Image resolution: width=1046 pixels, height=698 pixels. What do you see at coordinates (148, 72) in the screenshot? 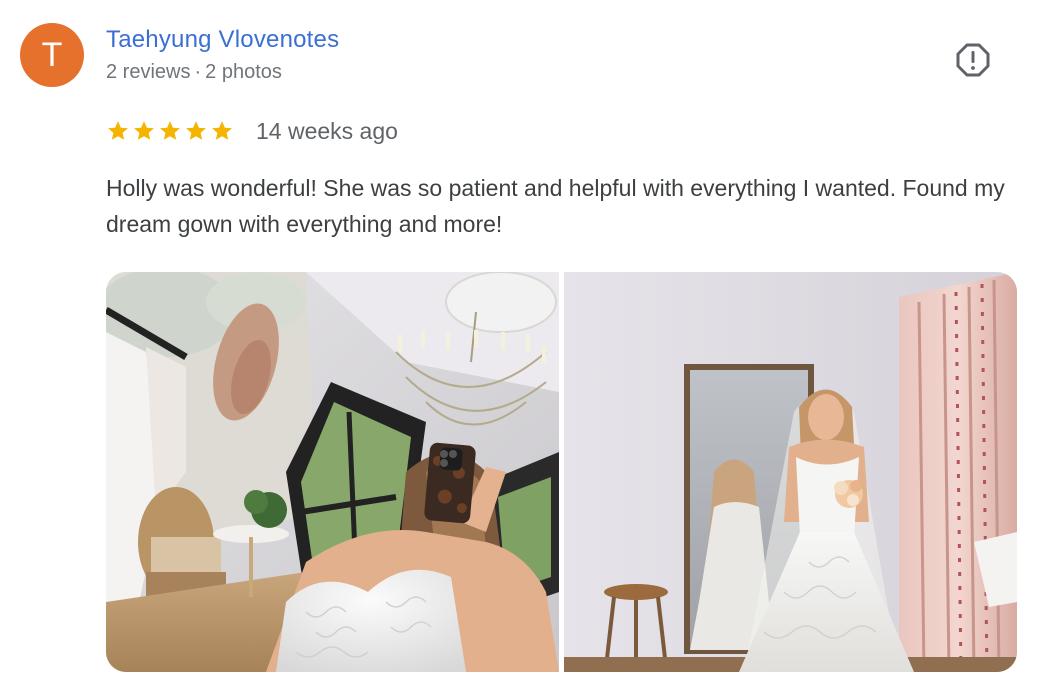
I see `review-count: 2 reviews` at bounding box center [148, 72].